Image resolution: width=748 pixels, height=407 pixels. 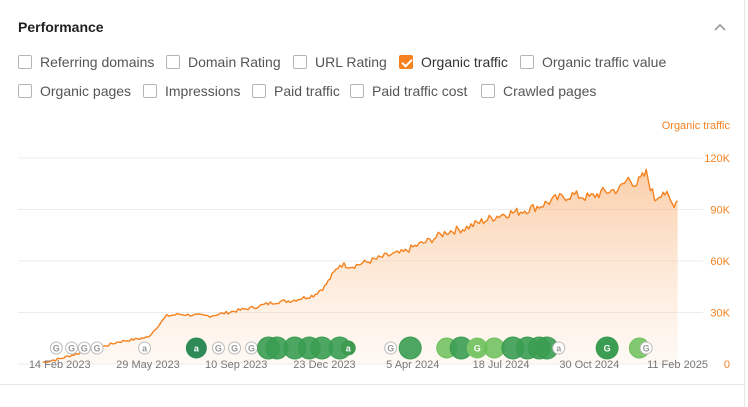 What do you see at coordinates (464, 62) in the screenshot?
I see `filter-label: Organic traffic` at bounding box center [464, 62].